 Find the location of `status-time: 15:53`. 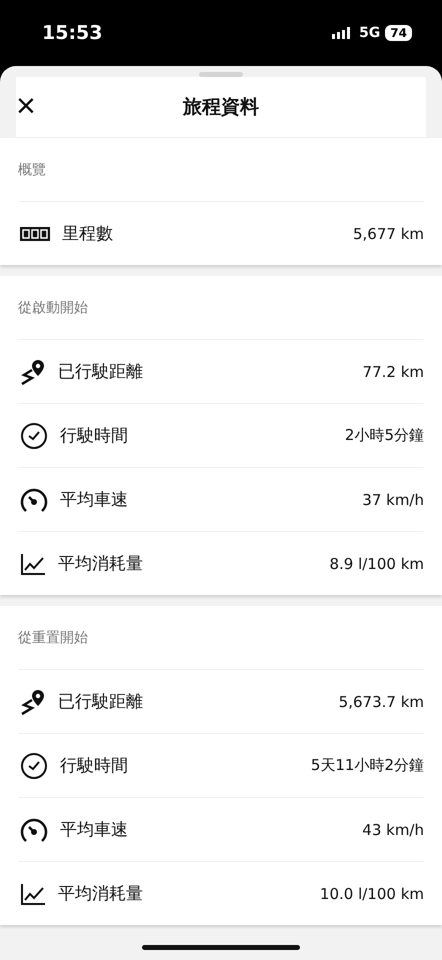

status-time: 15:53 is located at coordinates (72, 33).